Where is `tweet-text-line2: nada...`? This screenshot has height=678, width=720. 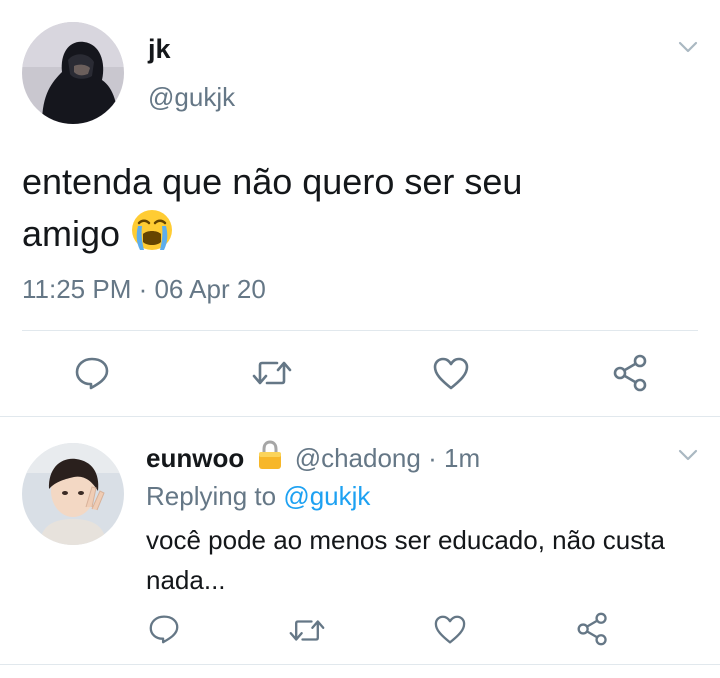
tweet-text-line2: nada... is located at coordinates (186, 580).